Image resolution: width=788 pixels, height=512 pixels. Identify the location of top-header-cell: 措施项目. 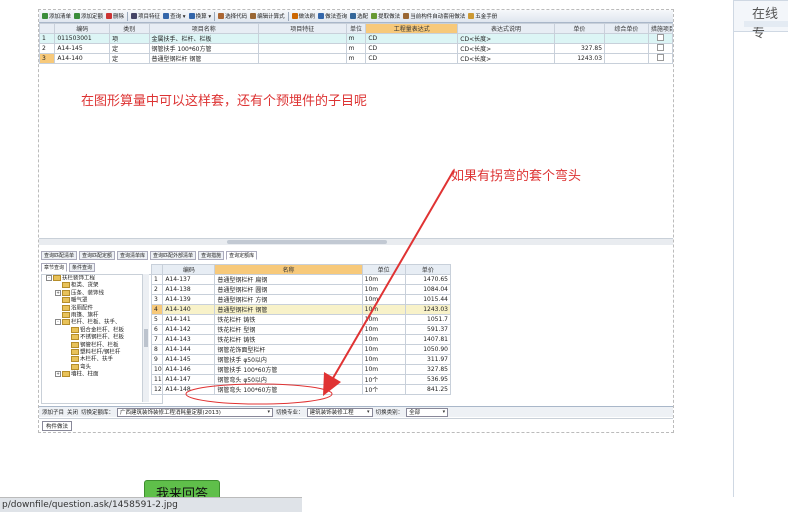
(660, 28).